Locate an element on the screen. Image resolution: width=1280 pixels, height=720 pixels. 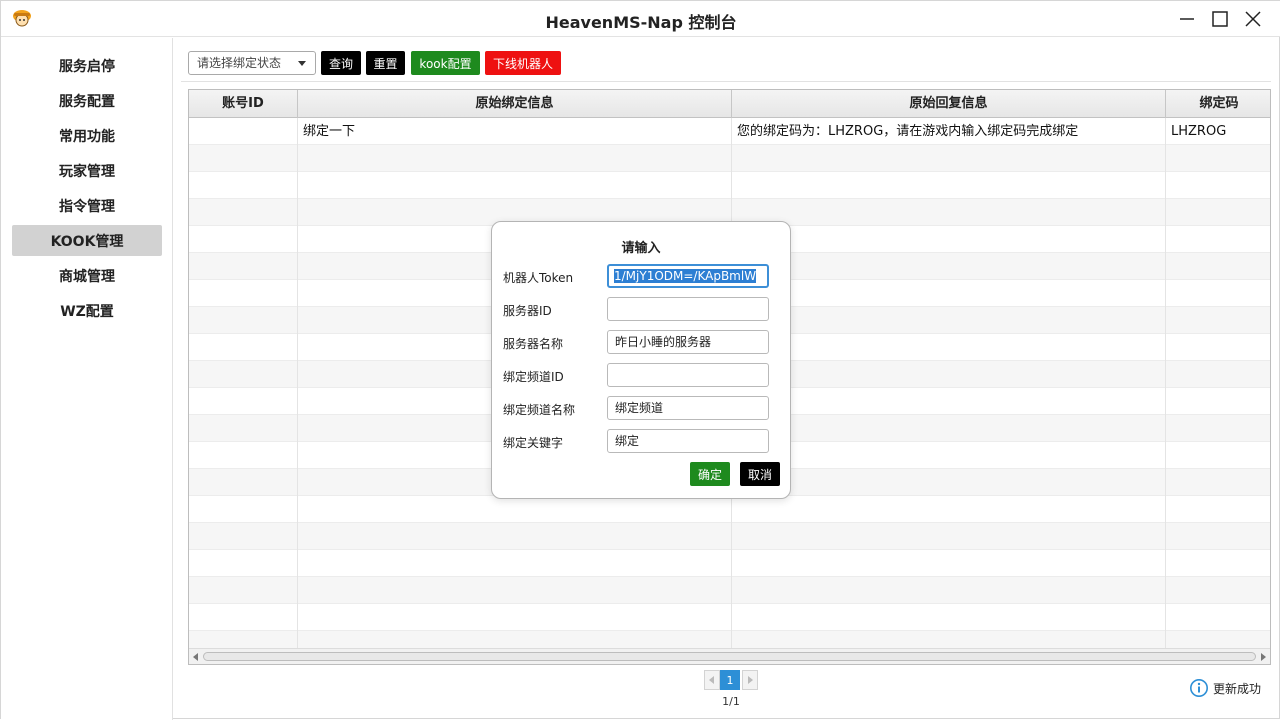
minimize-icon is located at coordinates (1187, 19).